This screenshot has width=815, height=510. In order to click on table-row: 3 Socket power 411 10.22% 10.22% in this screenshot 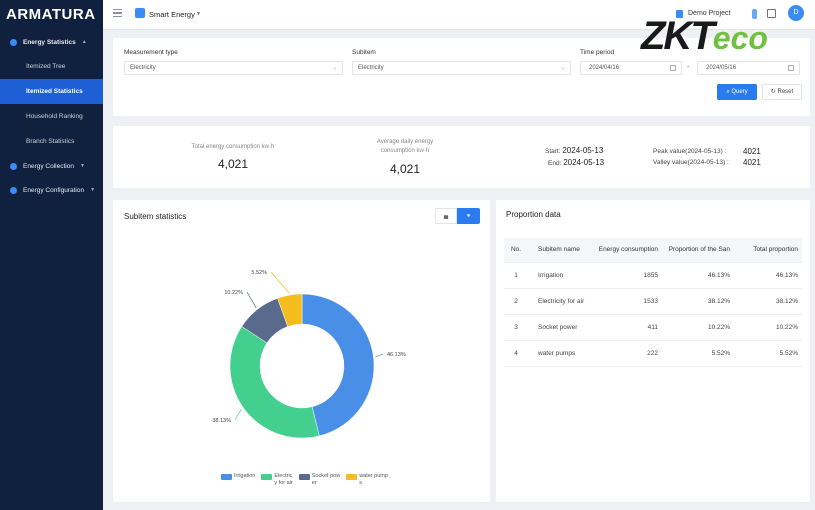, I will do `click(653, 327)`.